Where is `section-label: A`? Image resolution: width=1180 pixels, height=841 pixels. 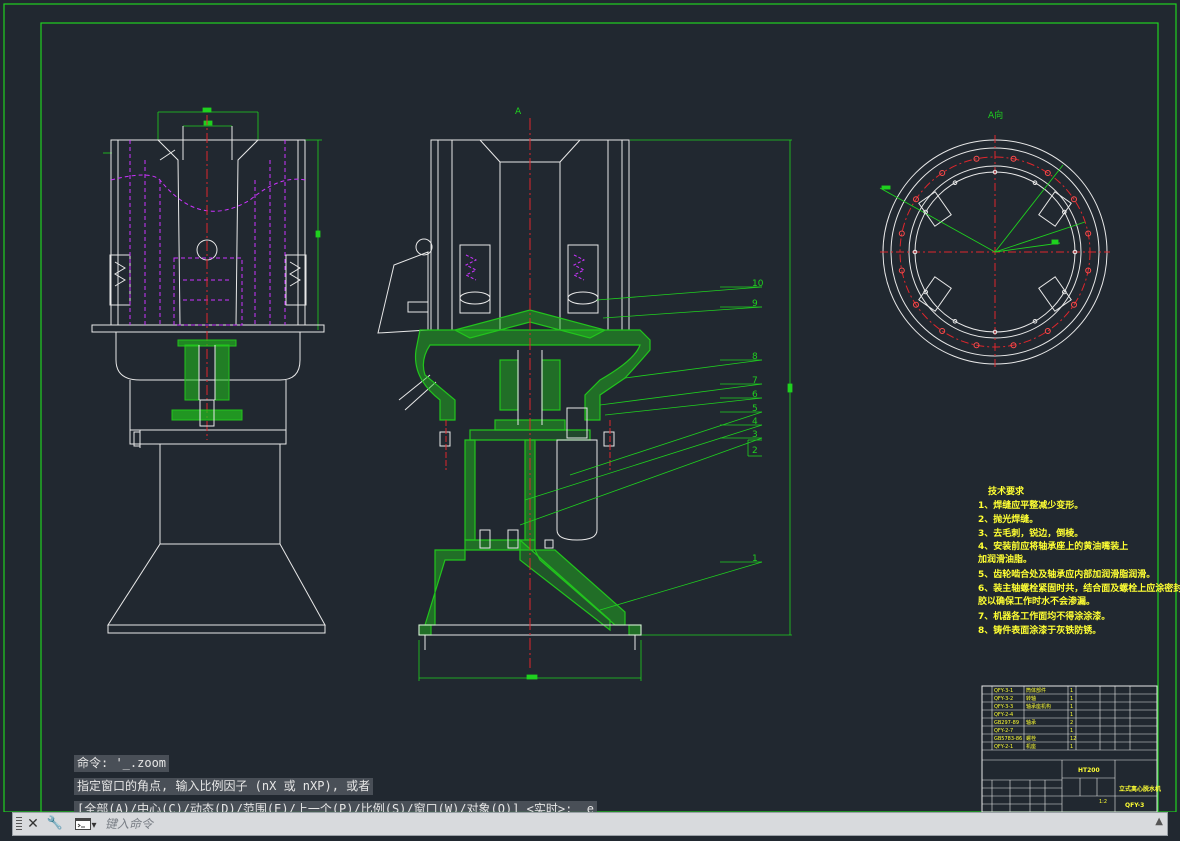
section-label: A is located at coordinates (518, 112).